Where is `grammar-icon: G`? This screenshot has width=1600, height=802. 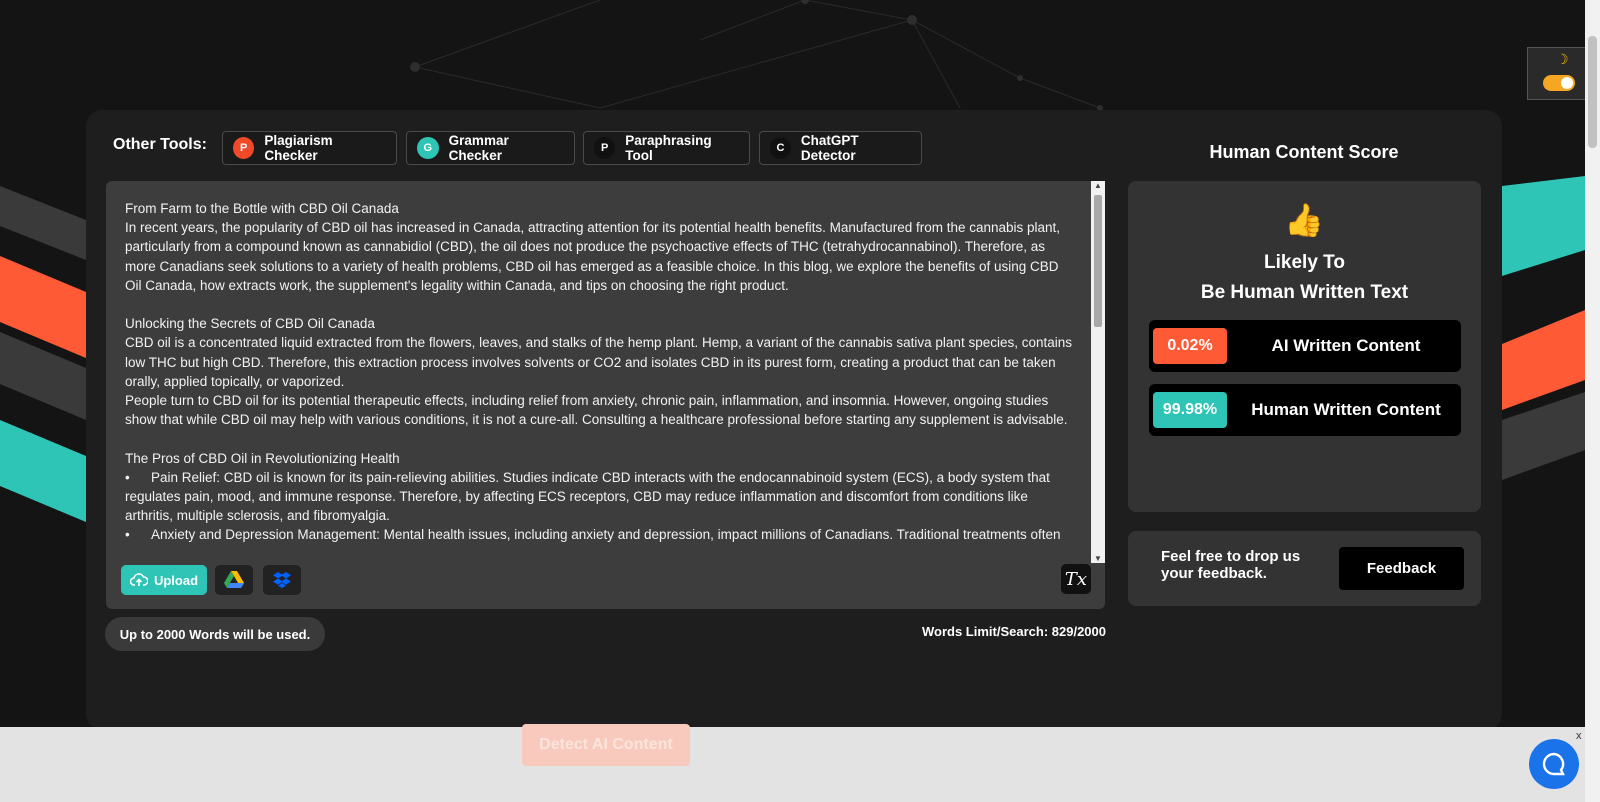
grammar-icon: G is located at coordinates (428, 148).